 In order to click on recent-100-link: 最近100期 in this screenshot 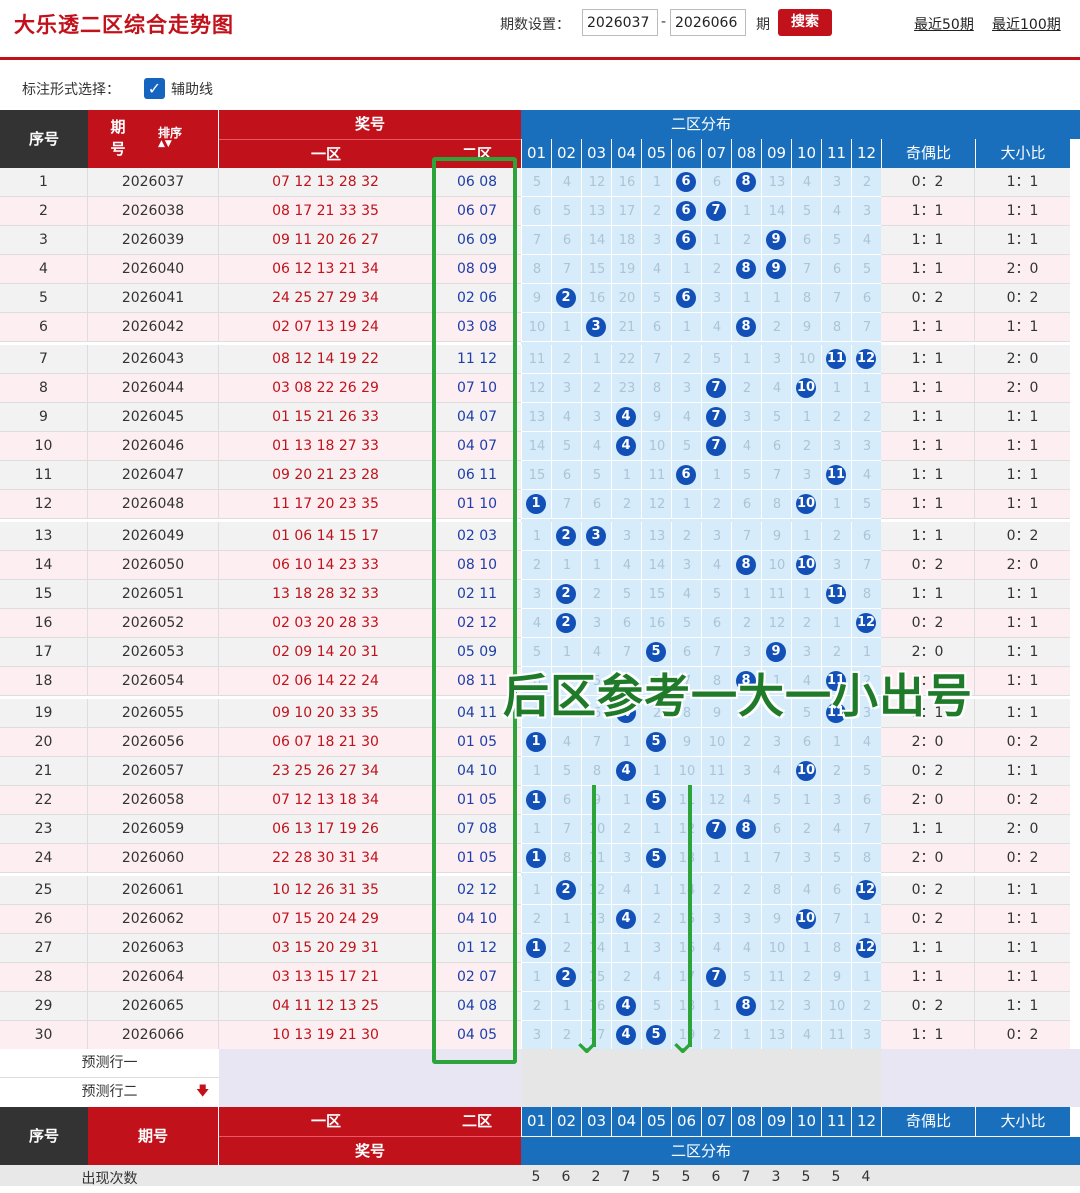, I will do `click(1026, 24)`.